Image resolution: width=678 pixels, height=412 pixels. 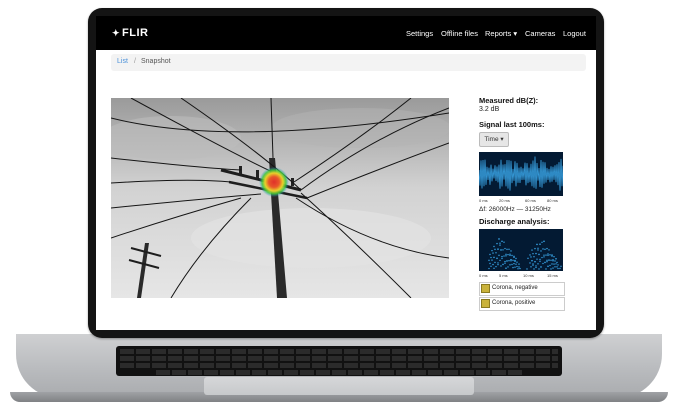 I want to click on discharge-tick: 15 ms, so click(x=552, y=275).